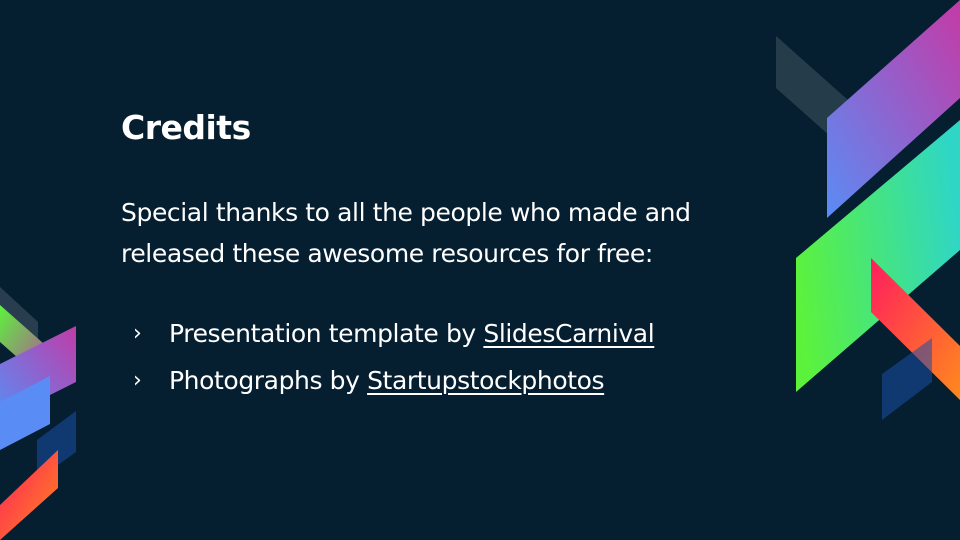 Image resolution: width=960 pixels, height=540 pixels. Describe the element at coordinates (186, 127) in the screenshot. I see `slide-title: Credits` at that location.